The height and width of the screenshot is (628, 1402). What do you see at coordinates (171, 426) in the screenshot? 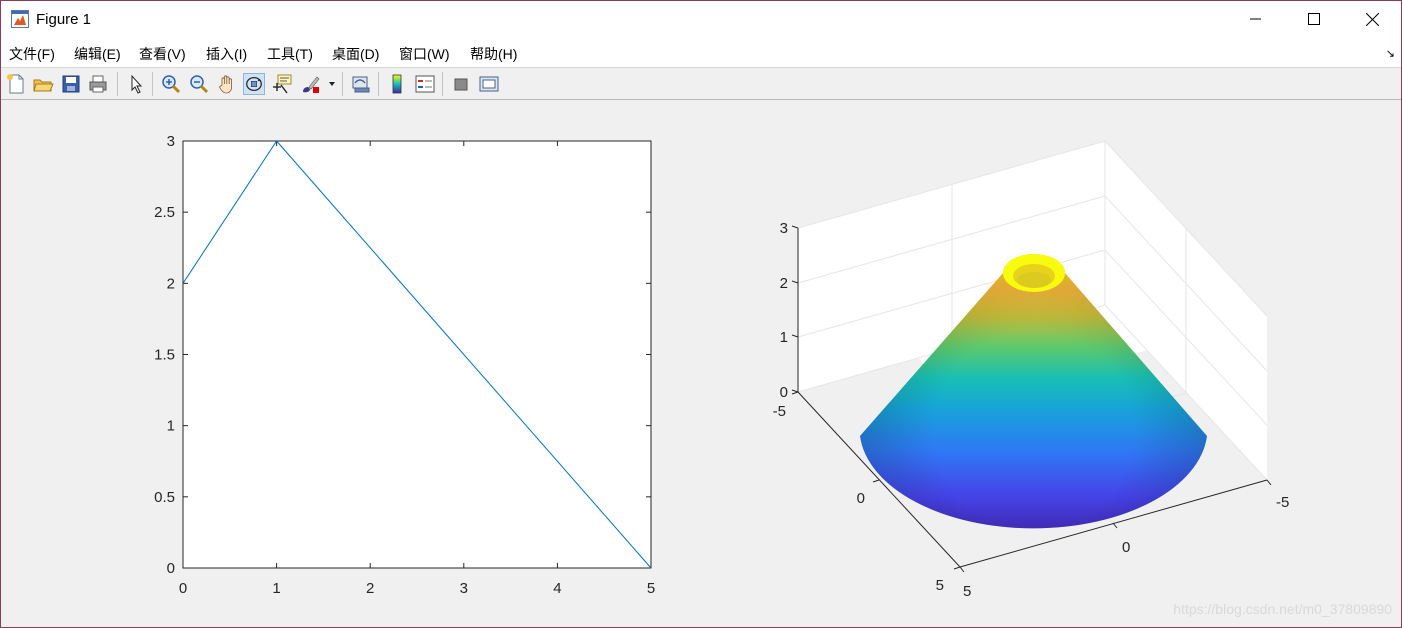
I see `y-tick-label: 1` at bounding box center [171, 426].